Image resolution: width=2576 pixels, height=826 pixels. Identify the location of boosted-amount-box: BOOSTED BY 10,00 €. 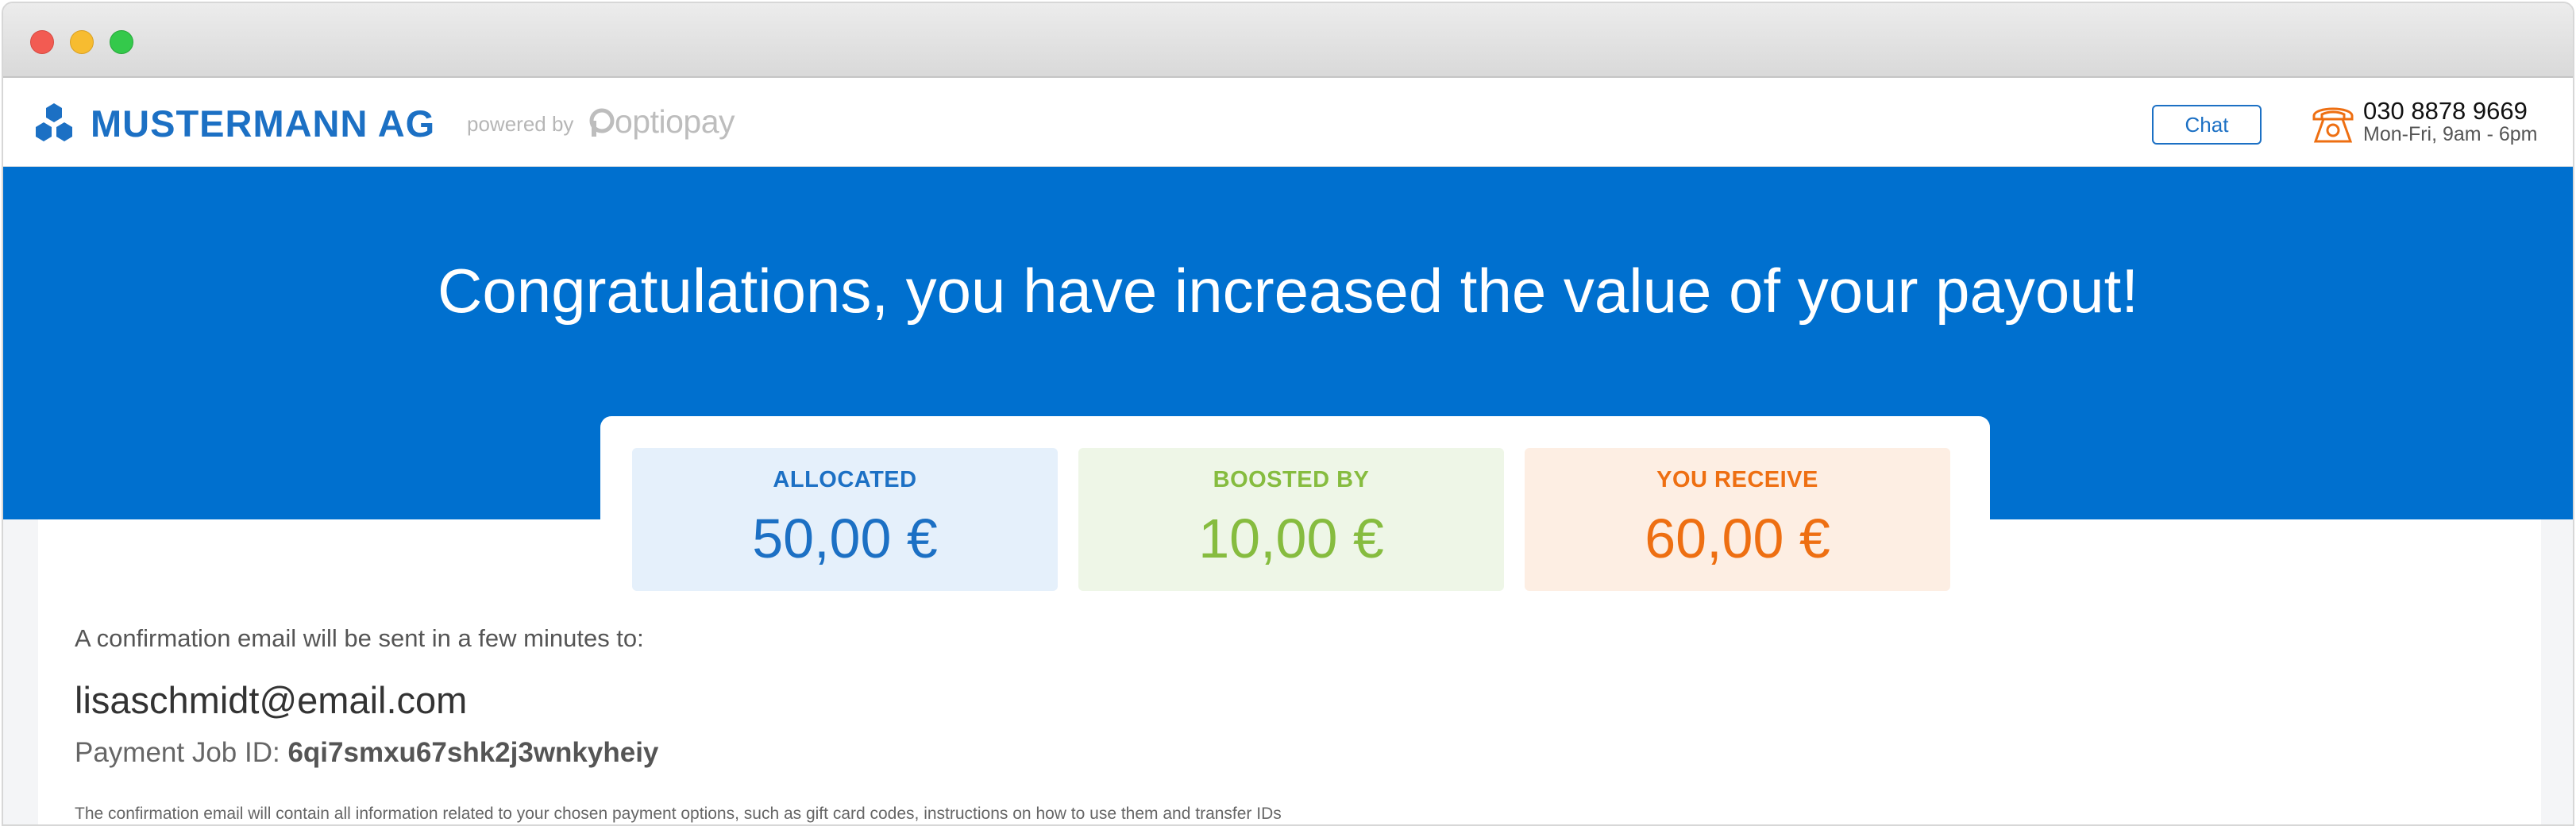
(1291, 519).